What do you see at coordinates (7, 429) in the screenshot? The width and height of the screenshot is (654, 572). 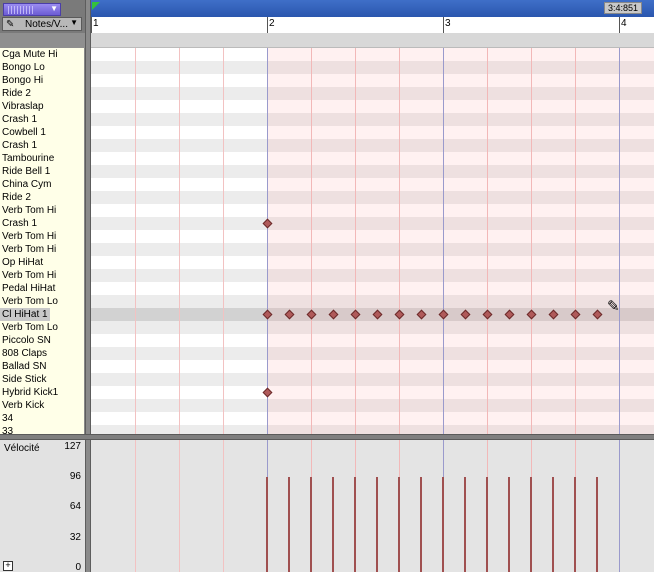 I see `drum-key-name: 33` at bounding box center [7, 429].